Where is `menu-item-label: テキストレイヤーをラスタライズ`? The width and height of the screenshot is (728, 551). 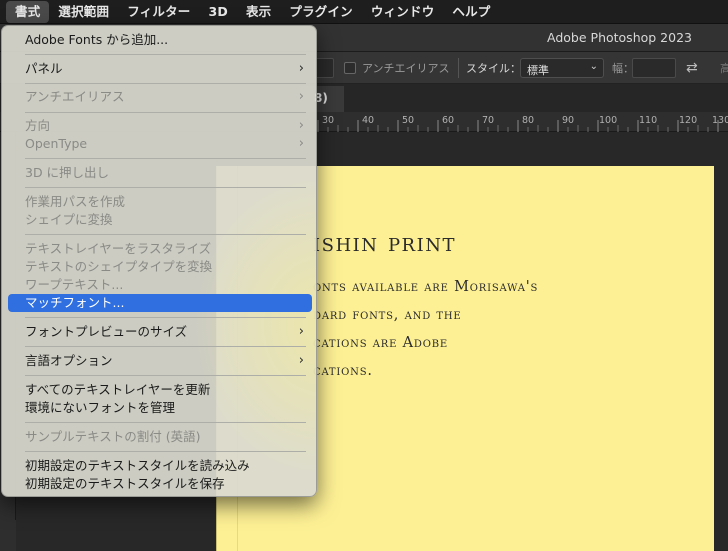 menu-item-label: テキストレイヤーをラスタライズ is located at coordinates (118, 248).